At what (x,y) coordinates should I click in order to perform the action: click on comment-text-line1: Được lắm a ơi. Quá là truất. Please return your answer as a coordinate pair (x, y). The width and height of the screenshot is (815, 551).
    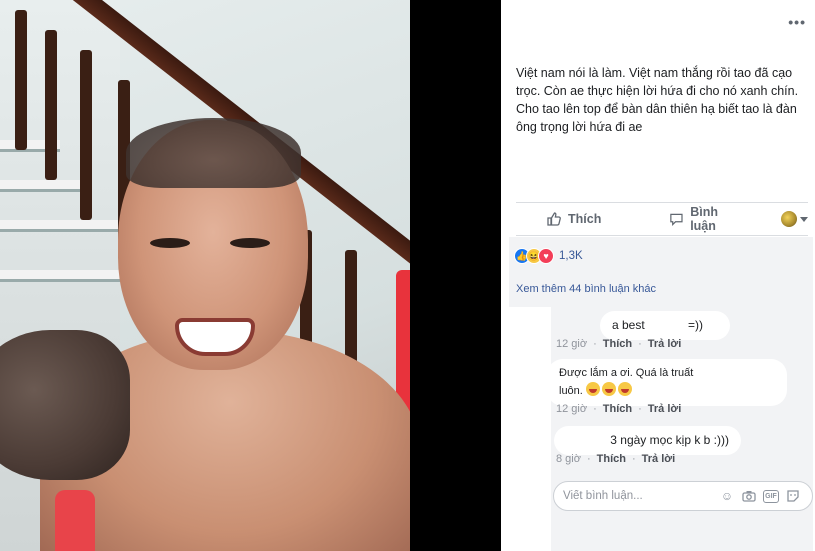
    Looking at the image, I should click on (626, 373).